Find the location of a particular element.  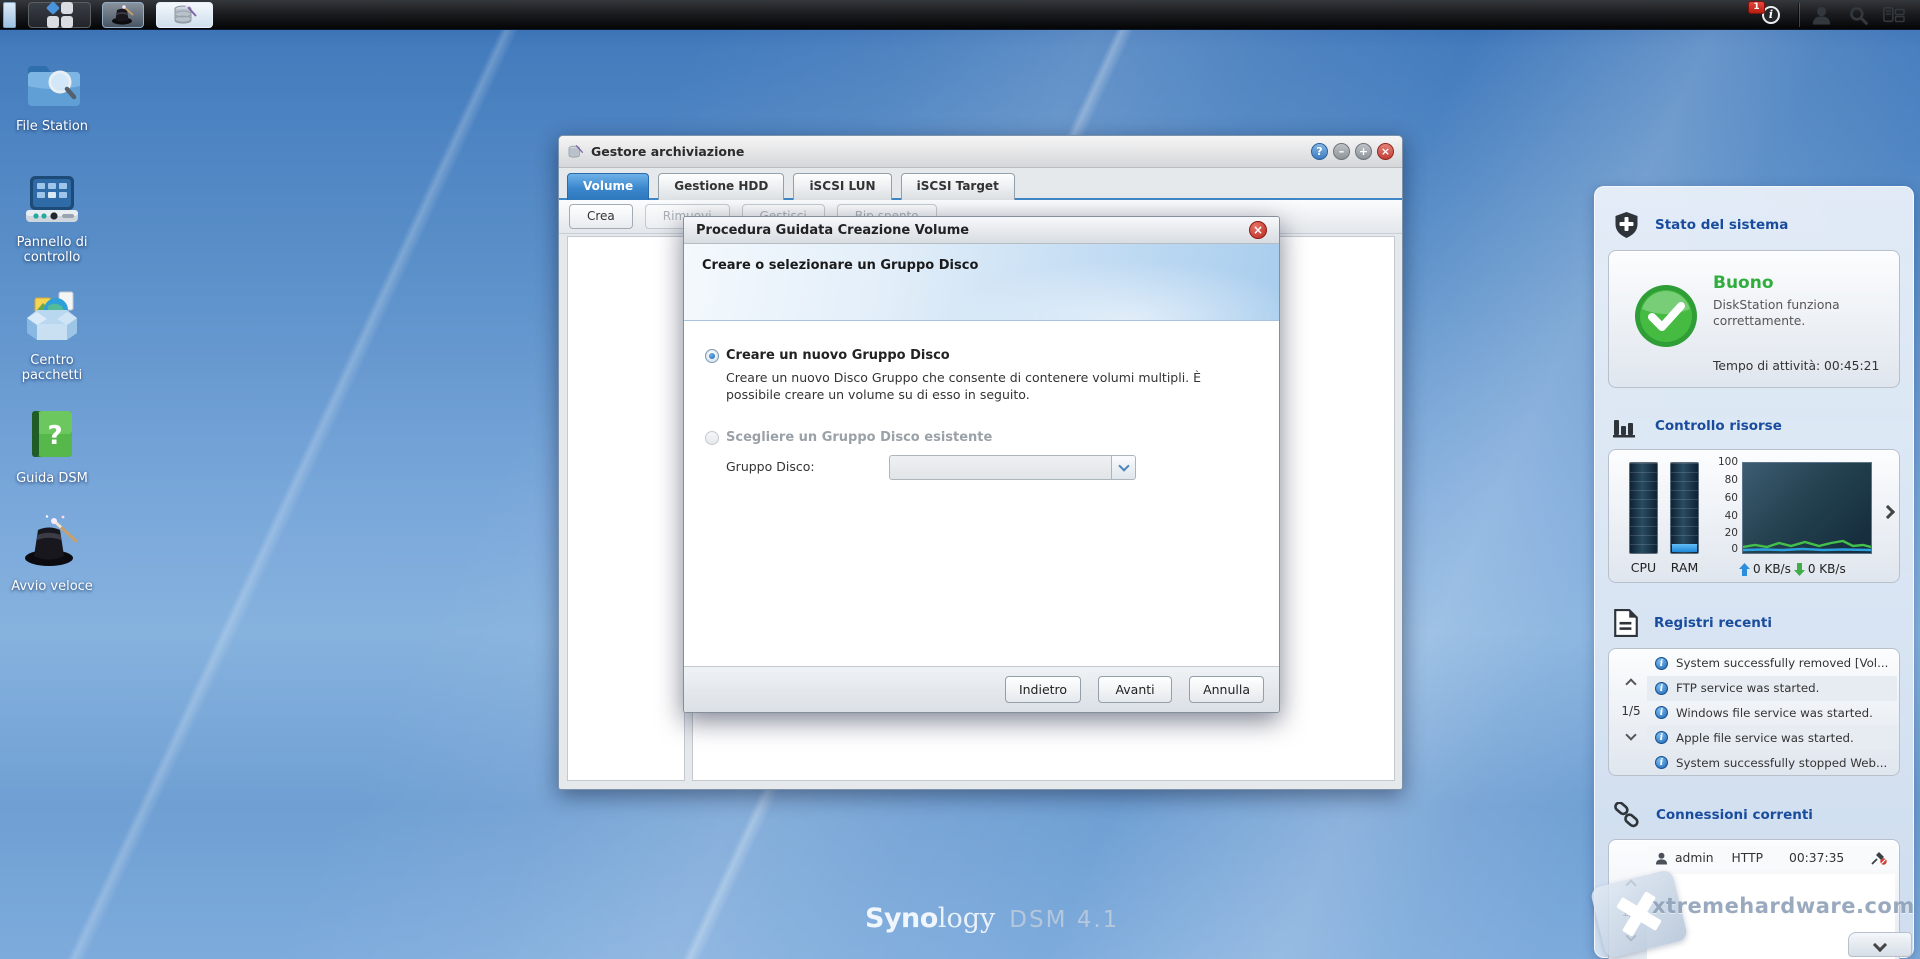

desktop-icon-dsm-help: ? Guida DSM is located at coordinates (52, 447).